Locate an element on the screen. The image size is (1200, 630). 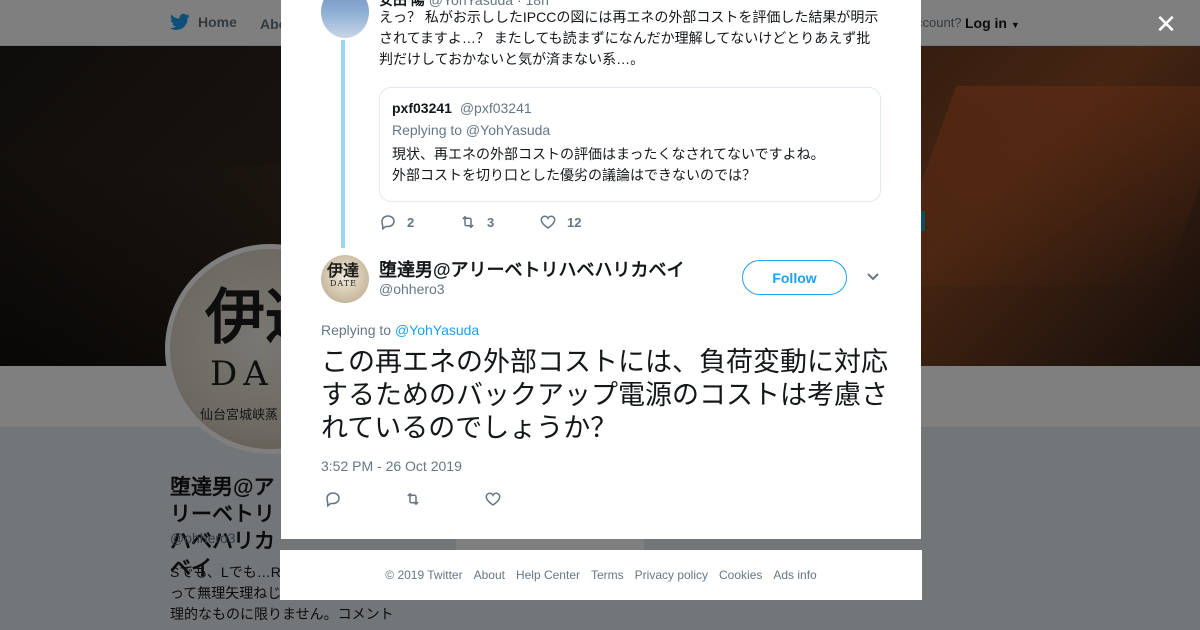
main-retweet-button is located at coordinates (444, 501).